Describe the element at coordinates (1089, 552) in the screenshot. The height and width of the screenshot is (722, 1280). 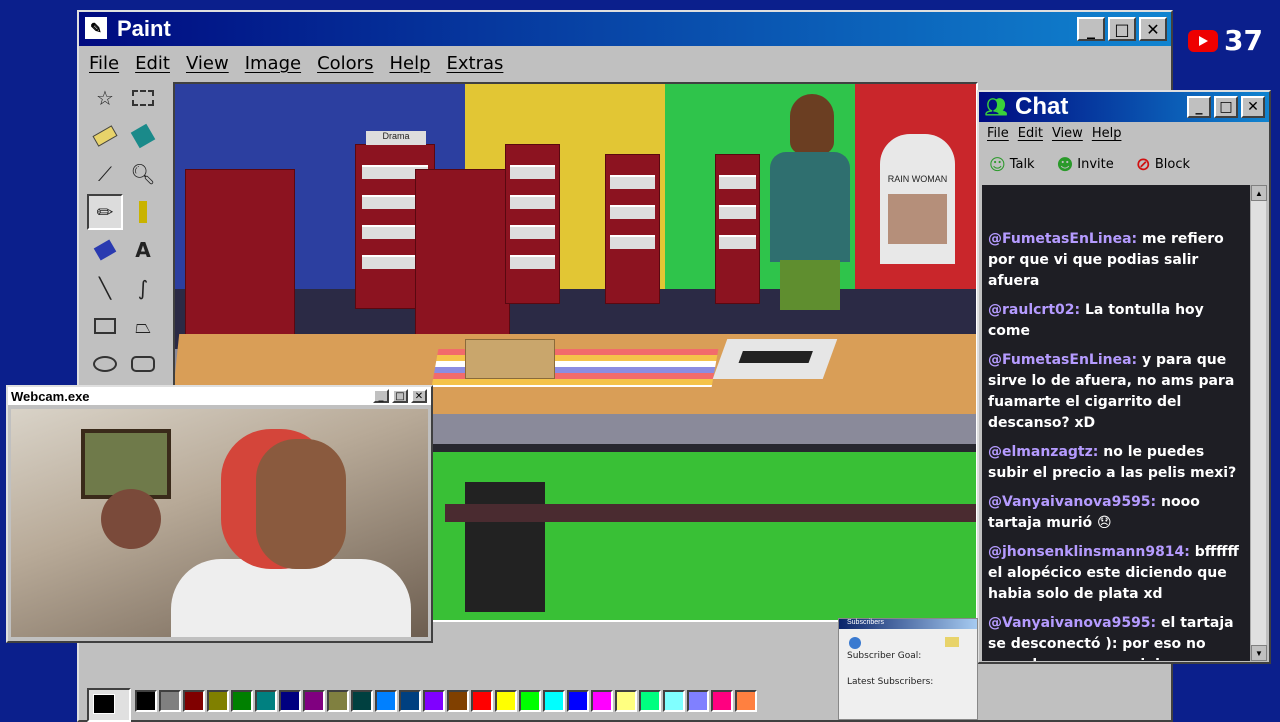
I see `chat-username: @jhonsenklinsmann9814:` at that location.